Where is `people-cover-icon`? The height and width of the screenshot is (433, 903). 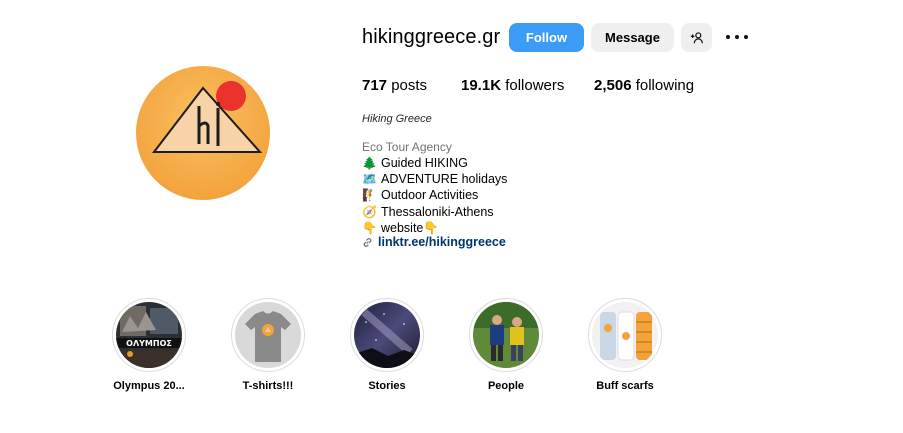 people-cover-icon is located at coordinates (506, 335).